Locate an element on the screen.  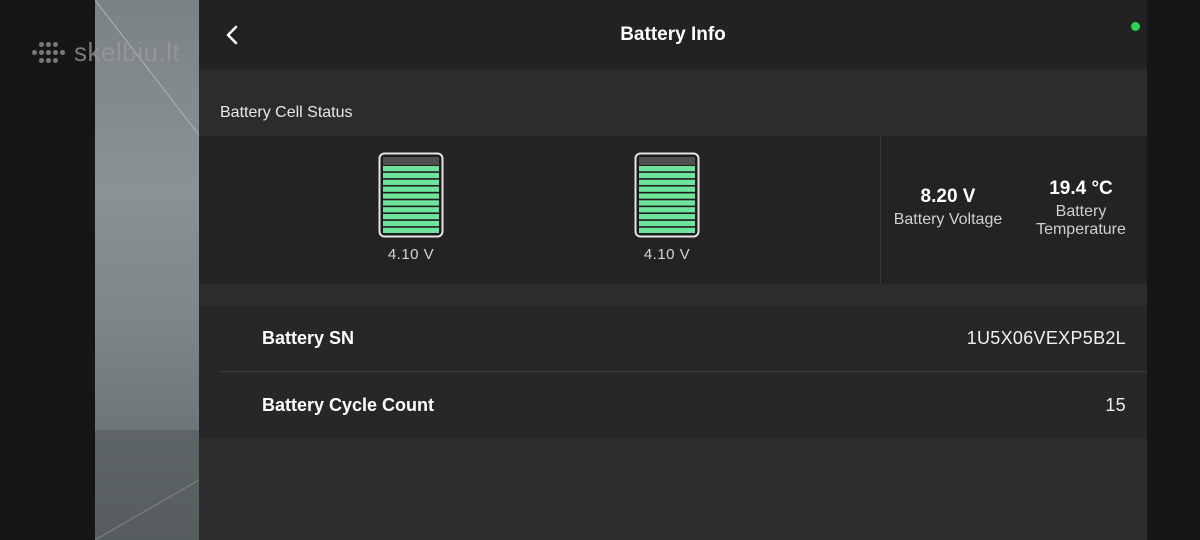
back-button is located at coordinates (232, 35).